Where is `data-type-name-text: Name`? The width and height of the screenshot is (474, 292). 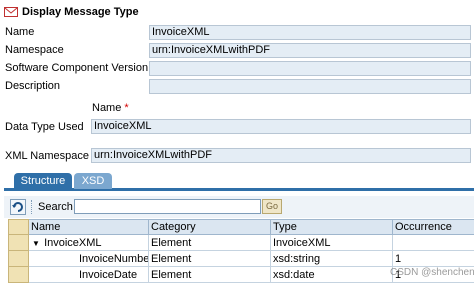 data-type-name-text: Name is located at coordinates (107, 108).